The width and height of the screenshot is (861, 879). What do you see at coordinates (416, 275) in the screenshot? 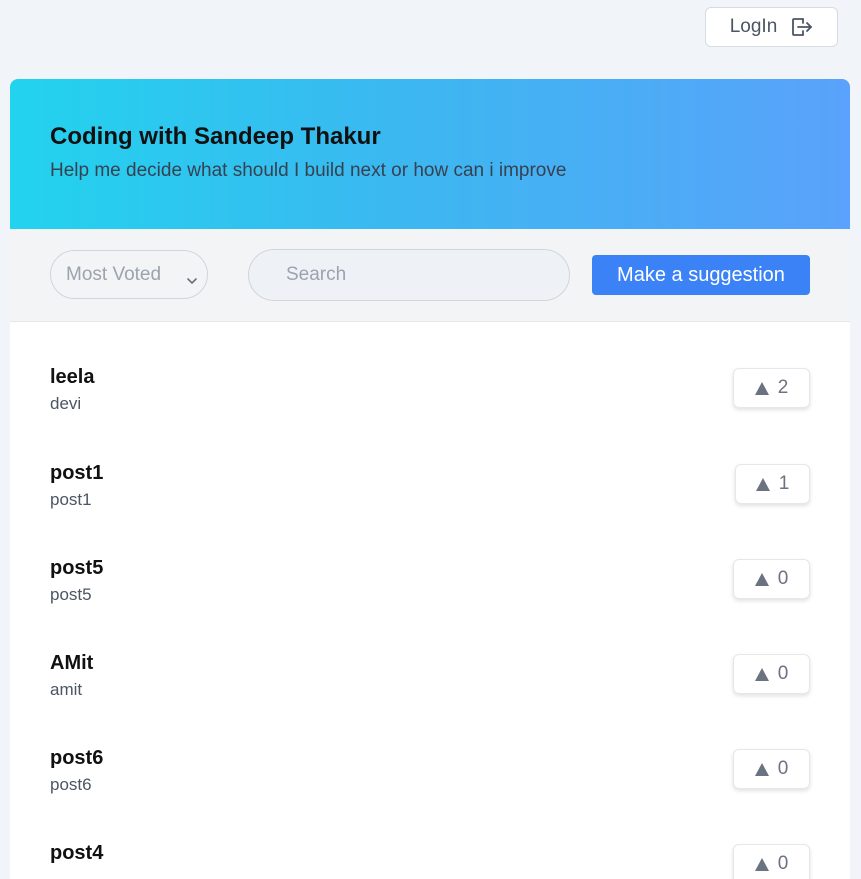
I see `search-input` at bounding box center [416, 275].